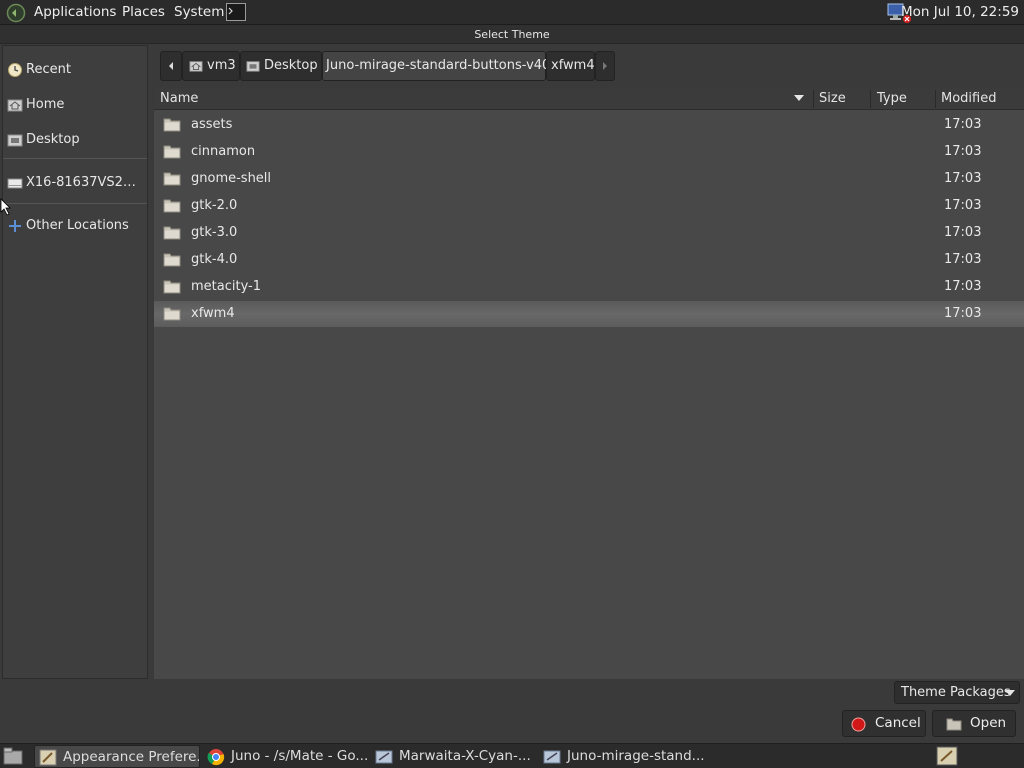 The height and width of the screenshot is (768, 1024). What do you see at coordinates (213, 313) in the screenshot?
I see `file-name: xfwm4` at bounding box center [213, 313].